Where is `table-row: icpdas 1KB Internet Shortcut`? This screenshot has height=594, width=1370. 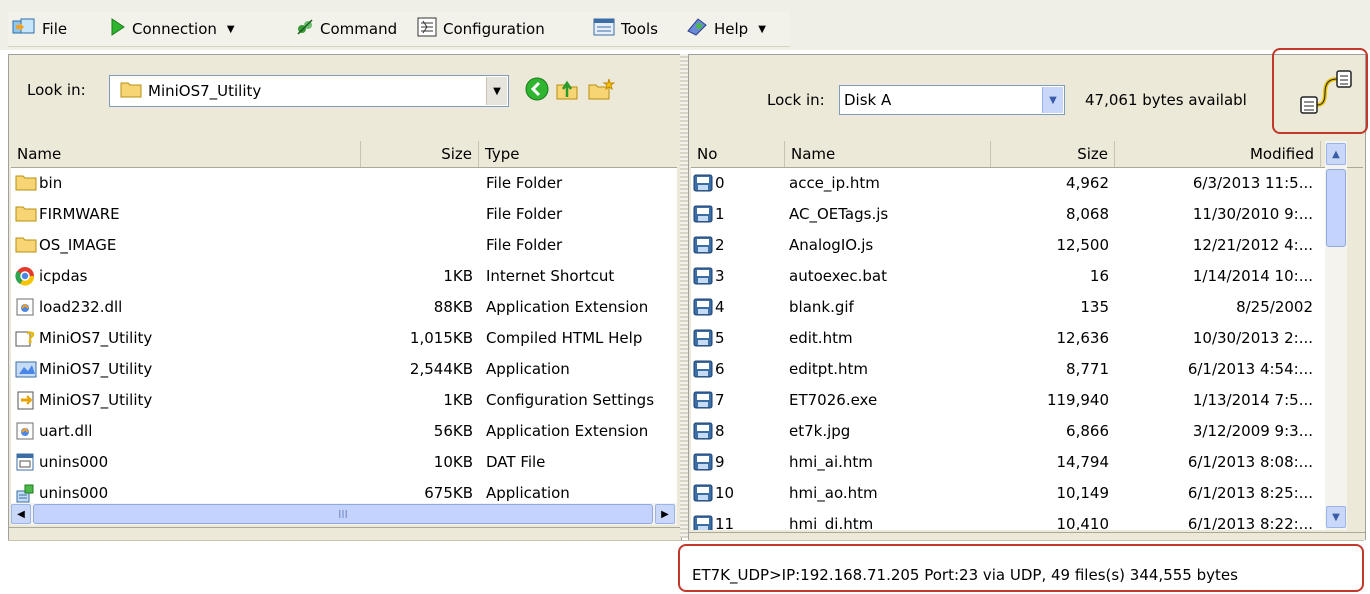 table-row: icpdas 1KB Internet Shortcut is located at coordinates (344, 276).